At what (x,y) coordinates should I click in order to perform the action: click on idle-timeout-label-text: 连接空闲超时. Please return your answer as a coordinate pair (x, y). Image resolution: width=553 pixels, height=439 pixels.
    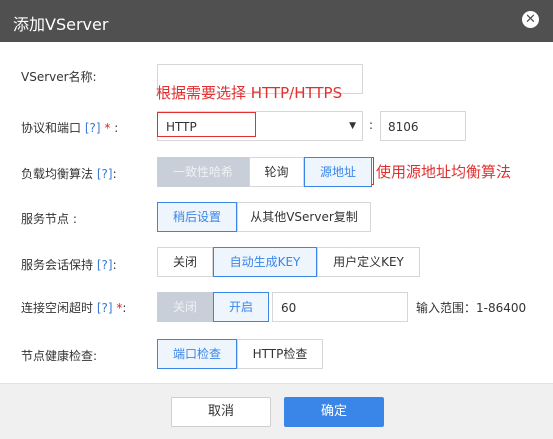
    Looking at the image, I should click on (57, 308).